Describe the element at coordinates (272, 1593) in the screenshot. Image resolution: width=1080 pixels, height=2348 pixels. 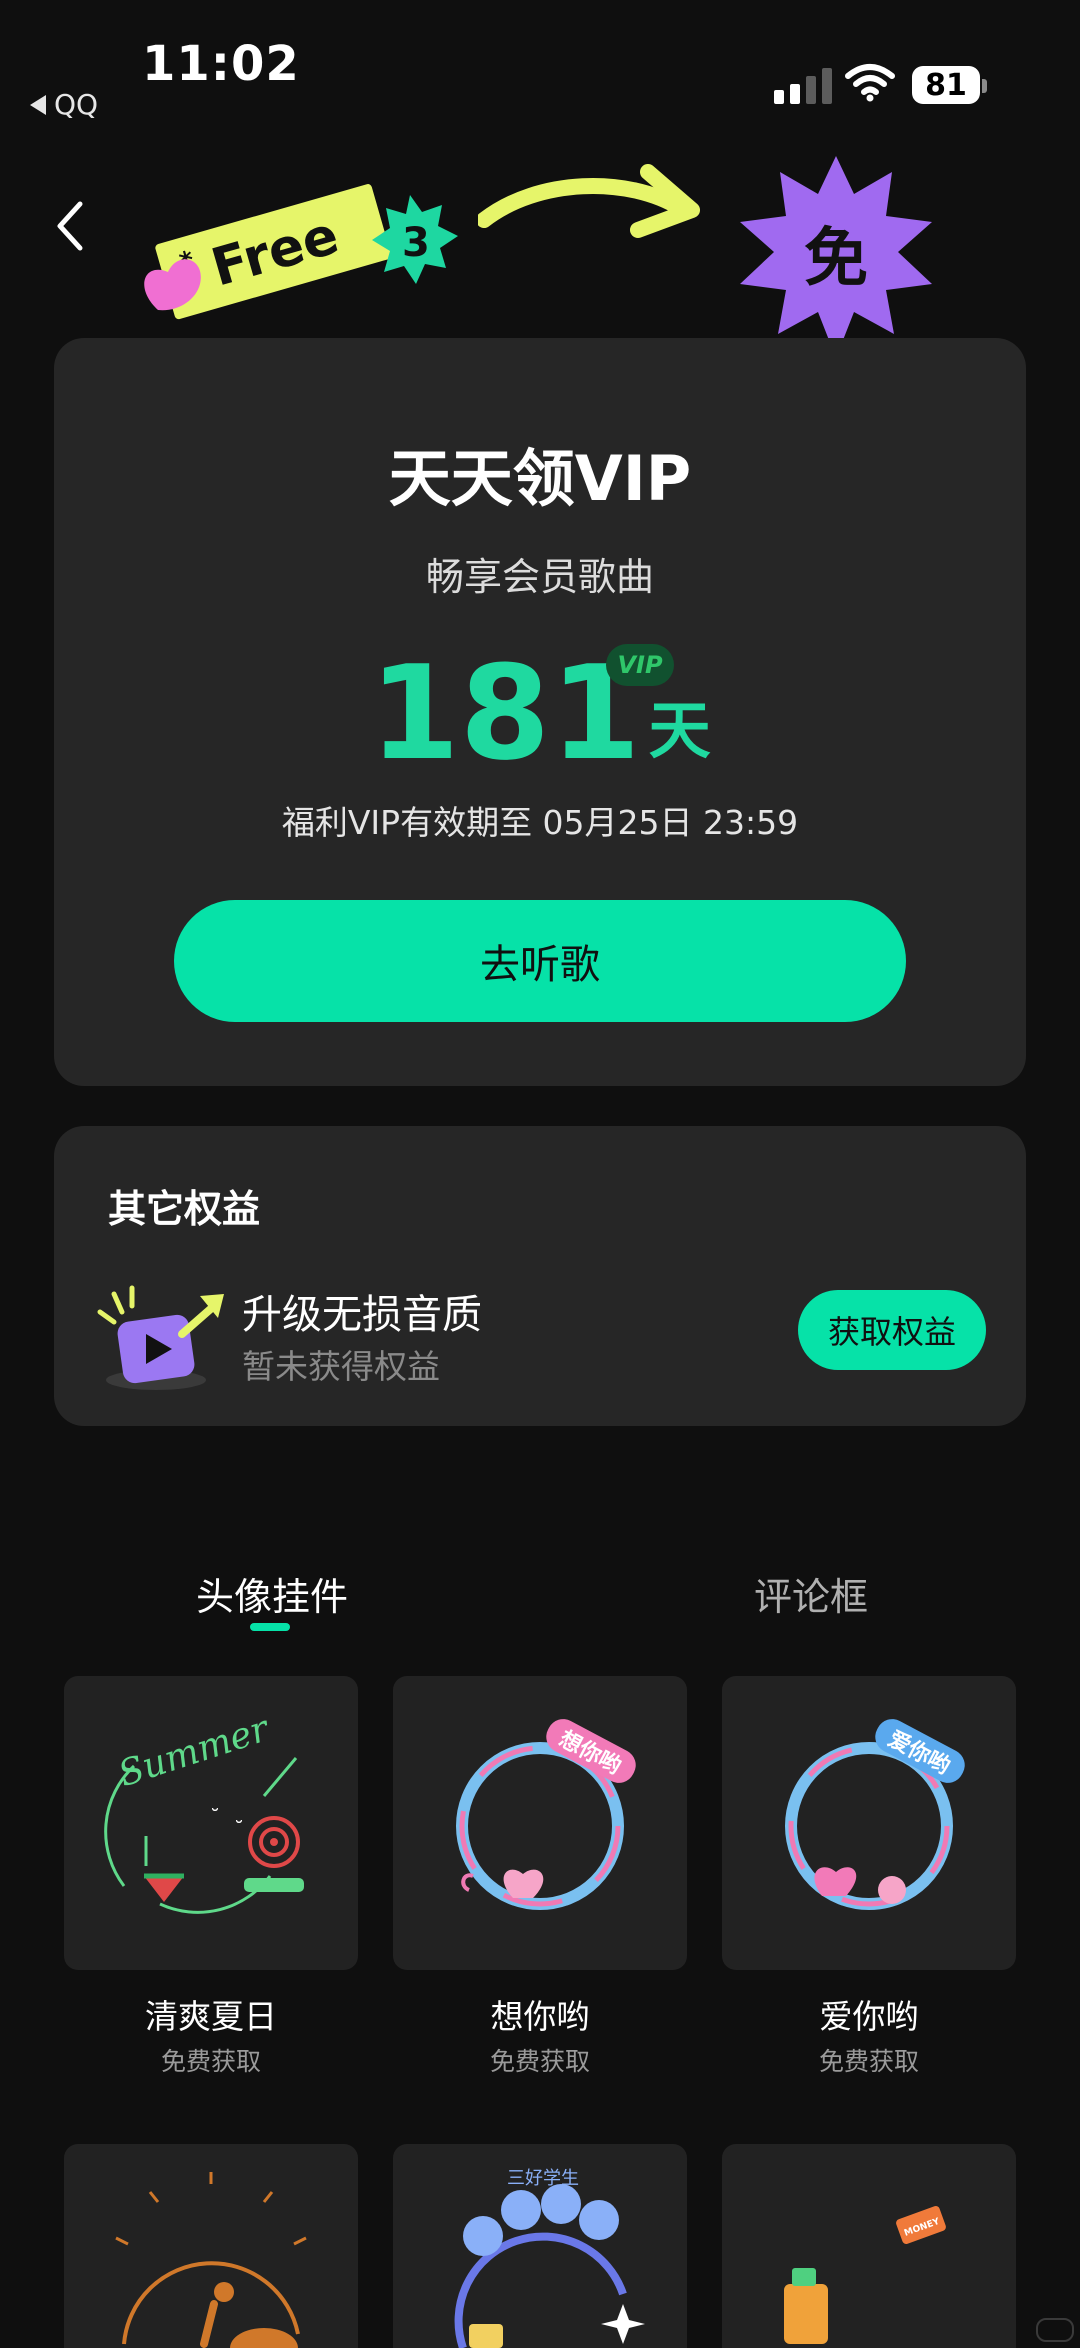
I see `tab-avatar-pendant: 头像挂件` at that location.